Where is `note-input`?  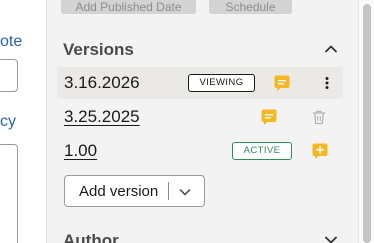 note-input is located at coordinates (9, 75).